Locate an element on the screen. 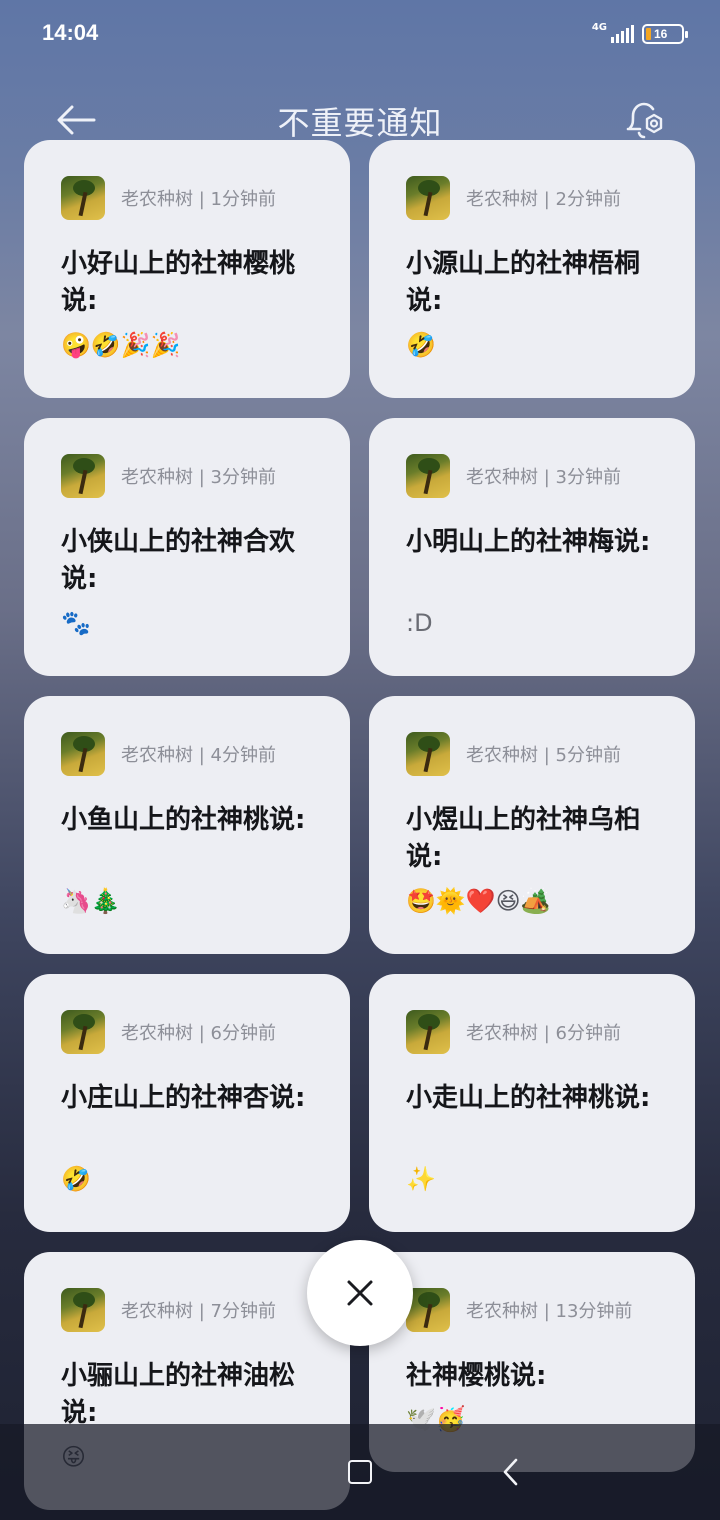  card-meta: 老农种树 | 4分钟前 is located at coordinates (198, 755).